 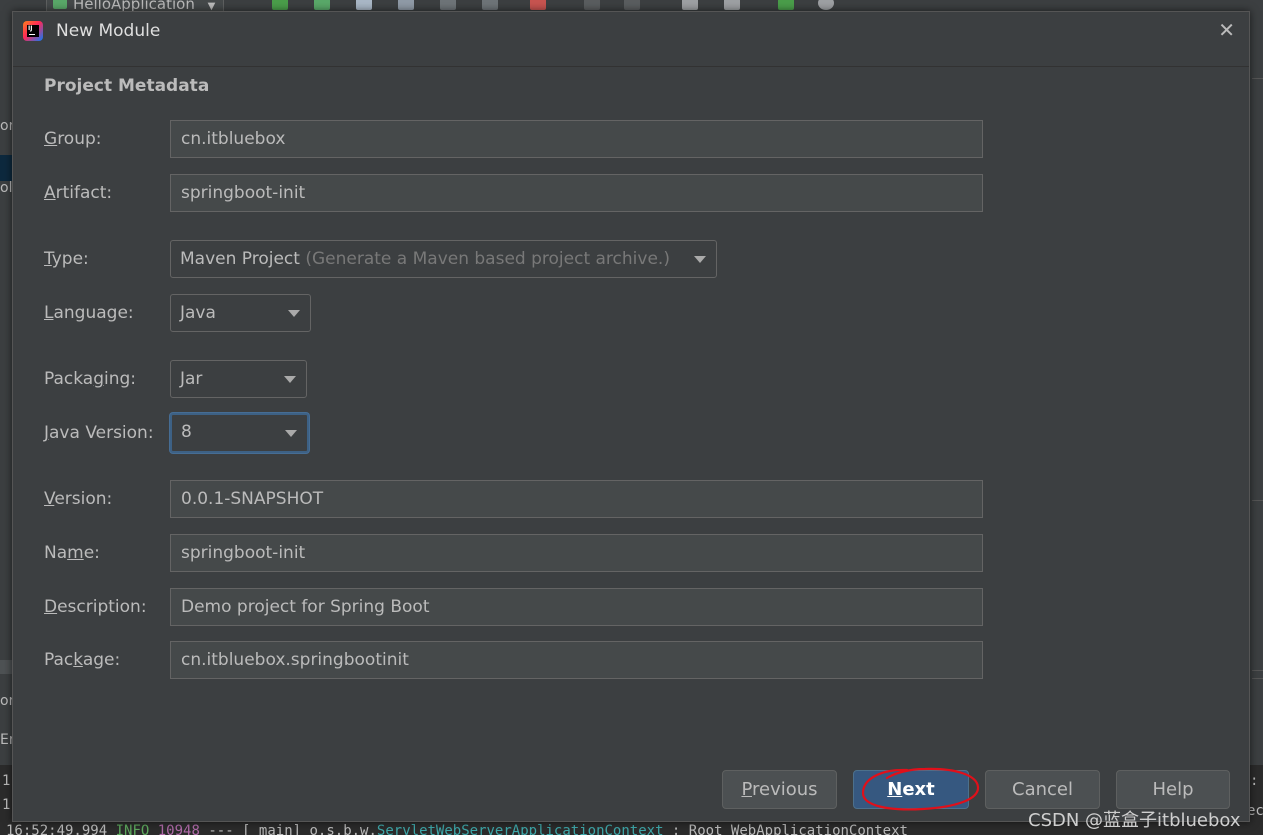 What do you see at coordinates (576, 553) in the screenshot?
I see `name-field: springboot-init` at bounding box center [576, 553].